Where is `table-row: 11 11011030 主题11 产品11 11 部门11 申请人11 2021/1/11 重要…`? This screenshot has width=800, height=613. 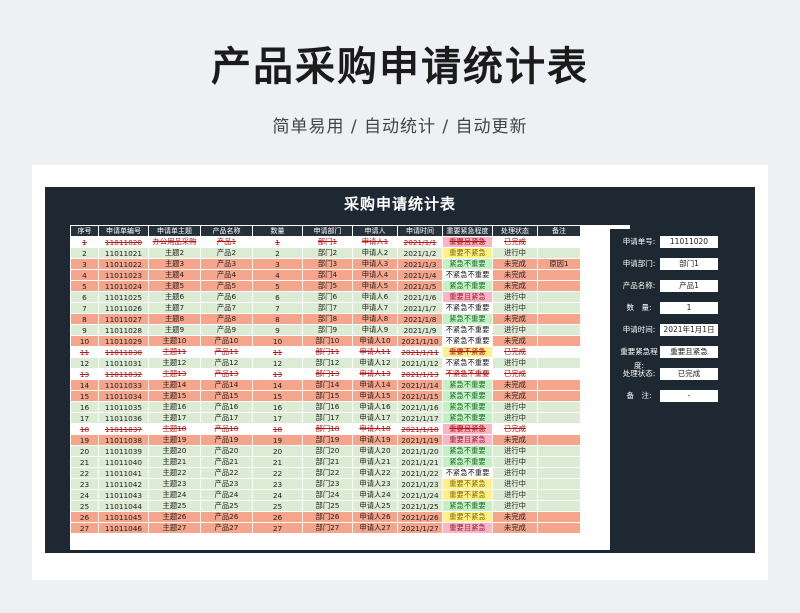
table-row: 11 11011030 主题11 产品11 11 部门11 申请人11 2021/1/11 重要… is located at coordinates (325, 352).